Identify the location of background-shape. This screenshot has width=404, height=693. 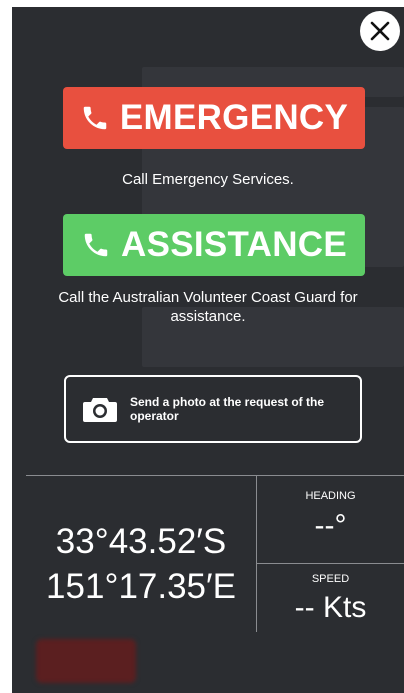
(86, 661).